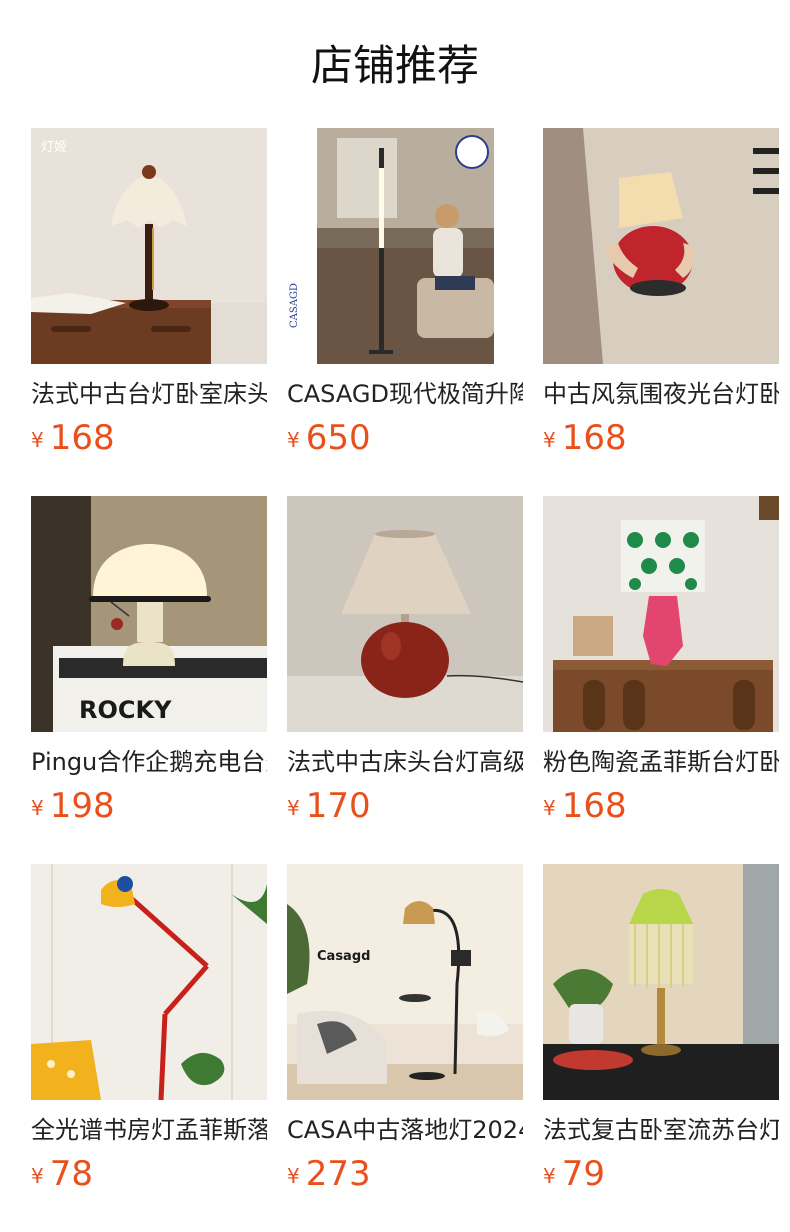 The height and width of the screenshot is (1232, 790). What do you see at coordinates (149, 806) in the screenshot?
I see `product-price: ¥198` at bounding box center [149, 806].